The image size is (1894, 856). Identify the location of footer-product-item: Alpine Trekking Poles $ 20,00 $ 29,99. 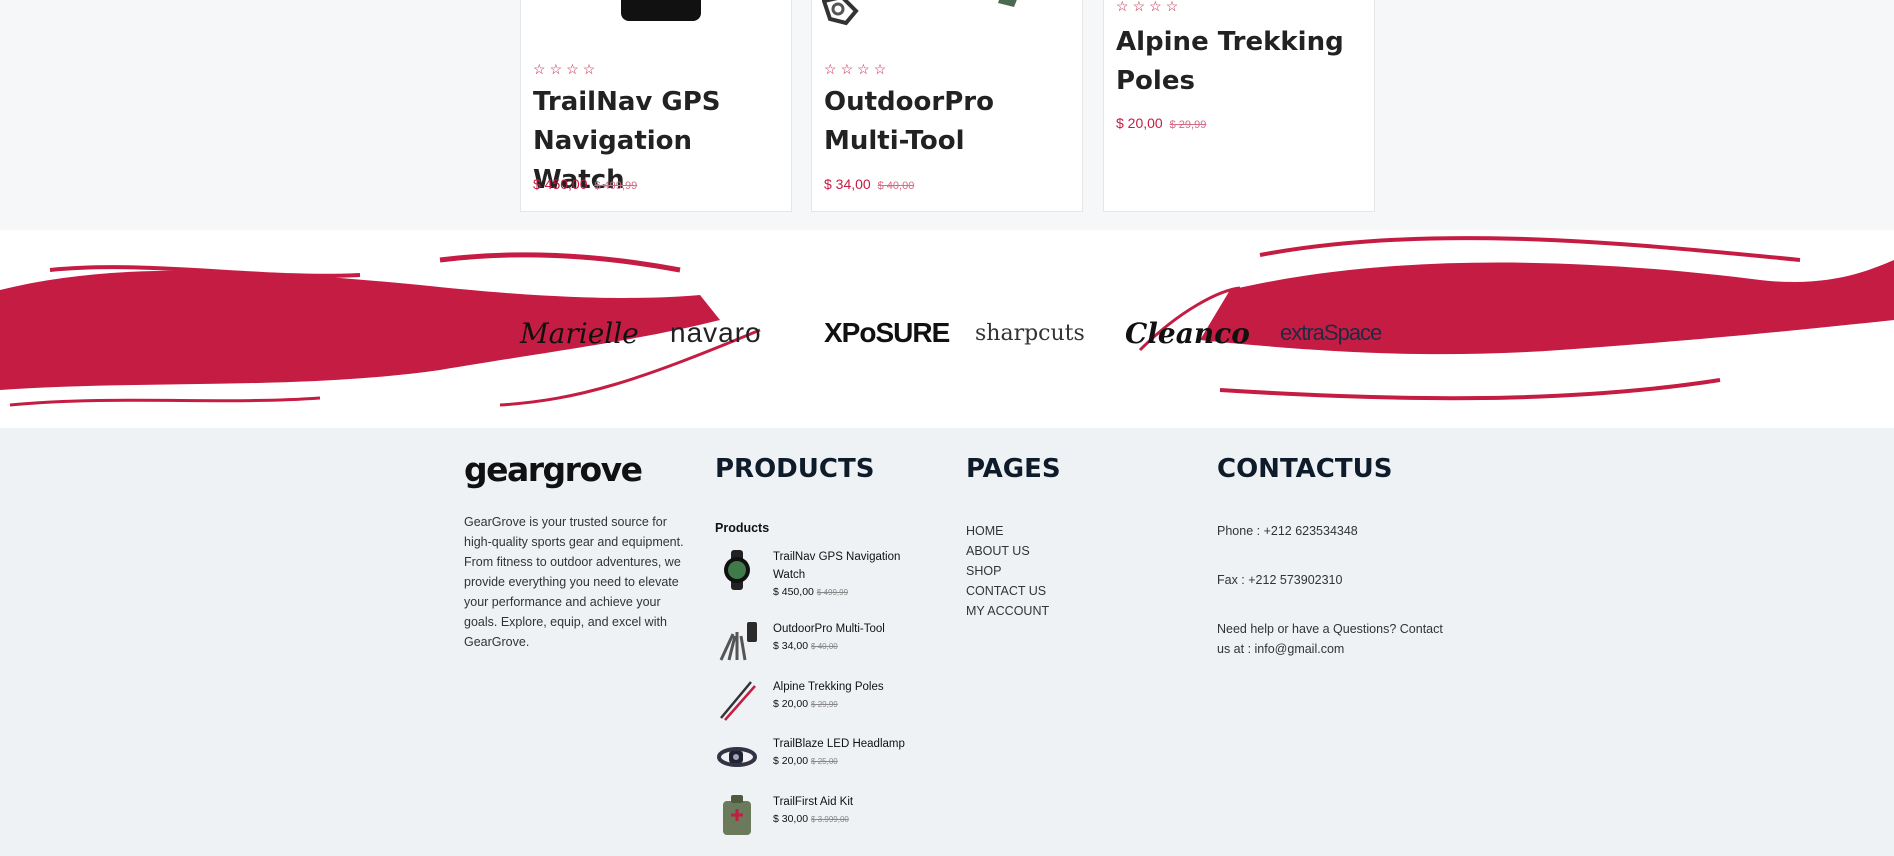
(815, 703).